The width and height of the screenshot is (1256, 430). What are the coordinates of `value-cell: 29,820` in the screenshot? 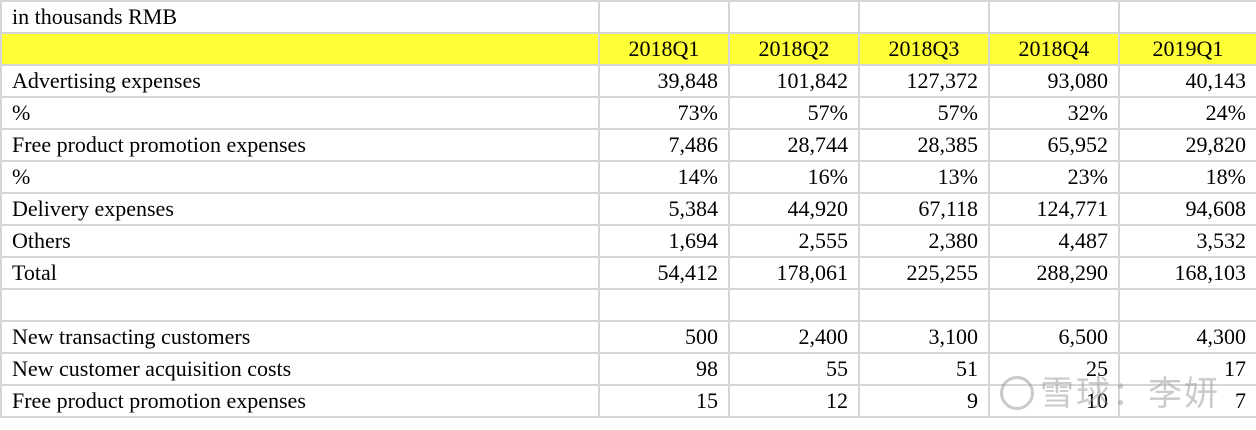 It's located at (1187, 145).